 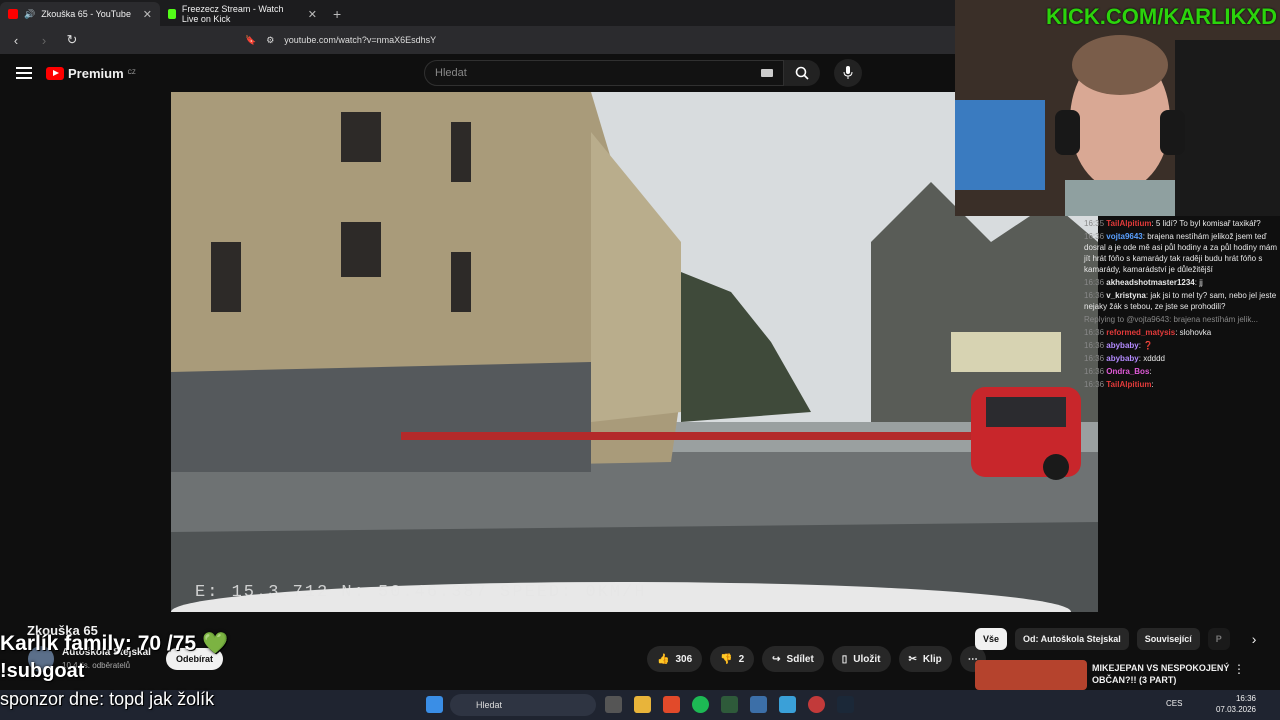 I want to click on share-button: ↪ Sdílet, so click(x=793, y=659).